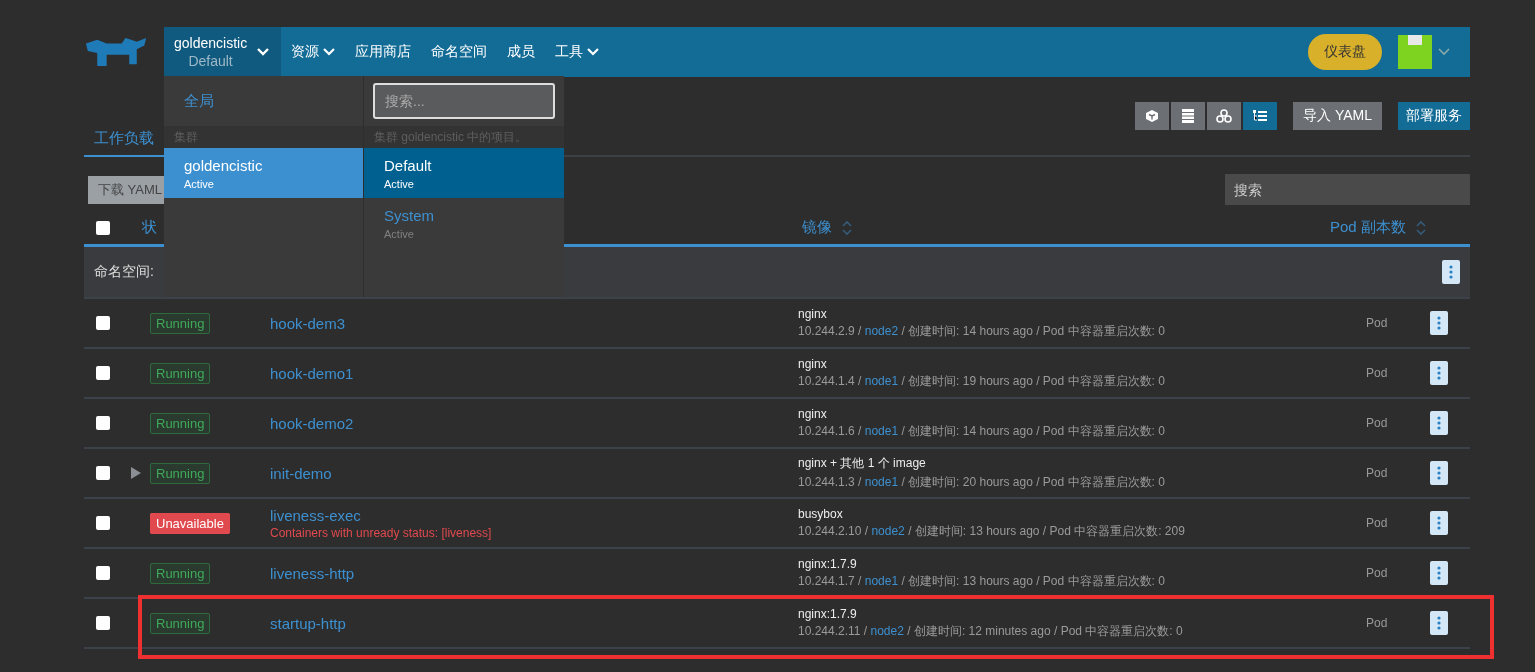  Describe the element at coordinates (193, 101) in the screenshot. I see `global-link: 全局` at that location.